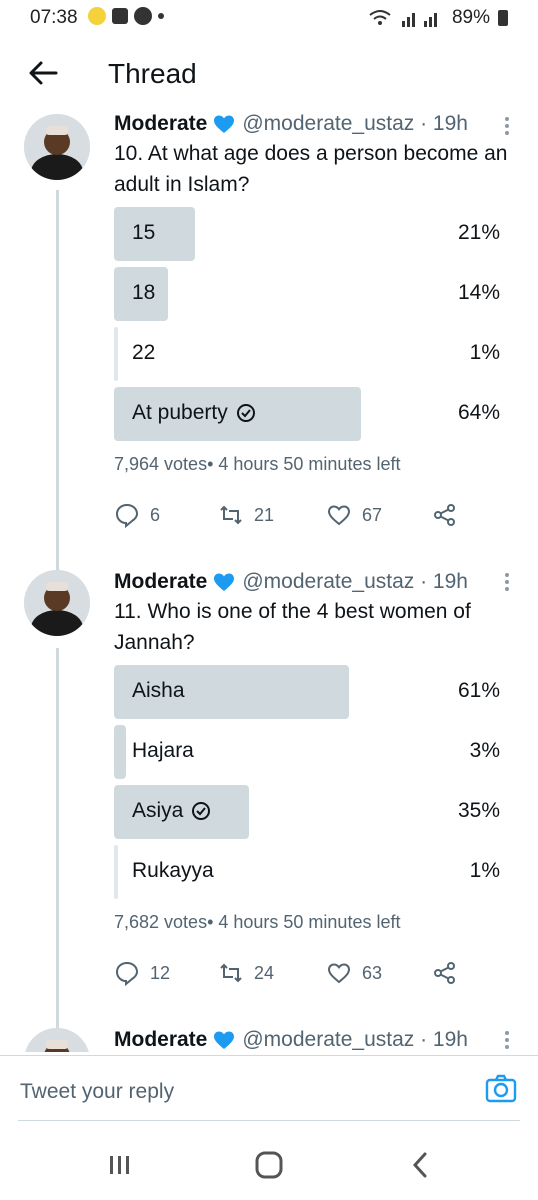 The height and width of the screenshot is (1200, 538). I want to click on poll-option: Aisha 61%, so click(307, 692).